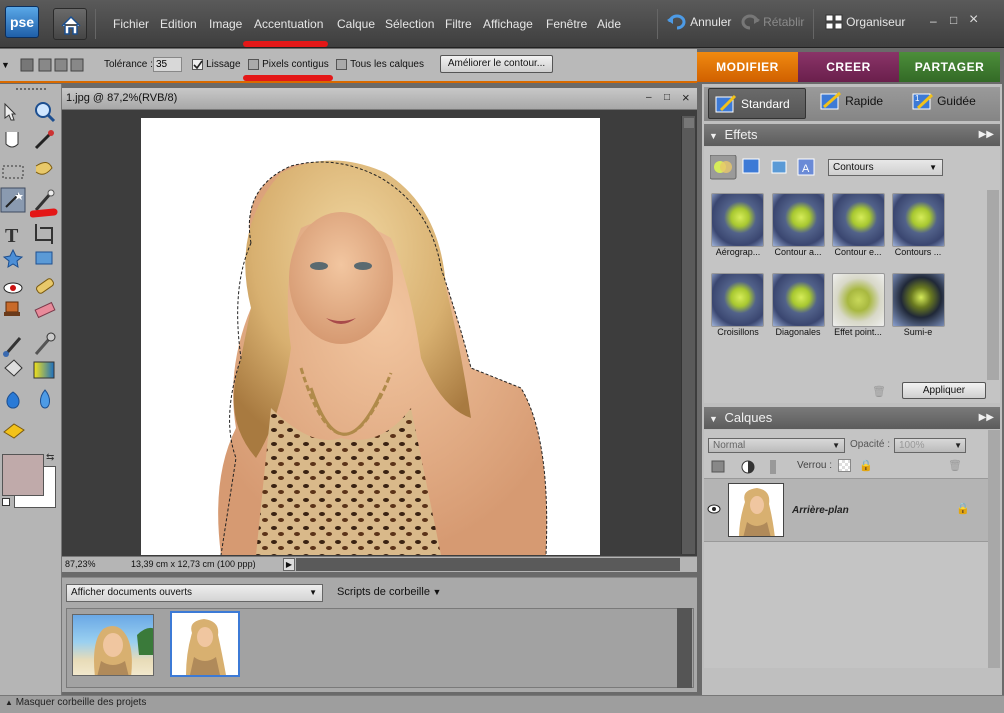 Image resolution: width=1004 pixels, height=713 pixels. Describe the element at coordinates (12, 347) in the screenshot. I see `brush-tool-icon` at that location.